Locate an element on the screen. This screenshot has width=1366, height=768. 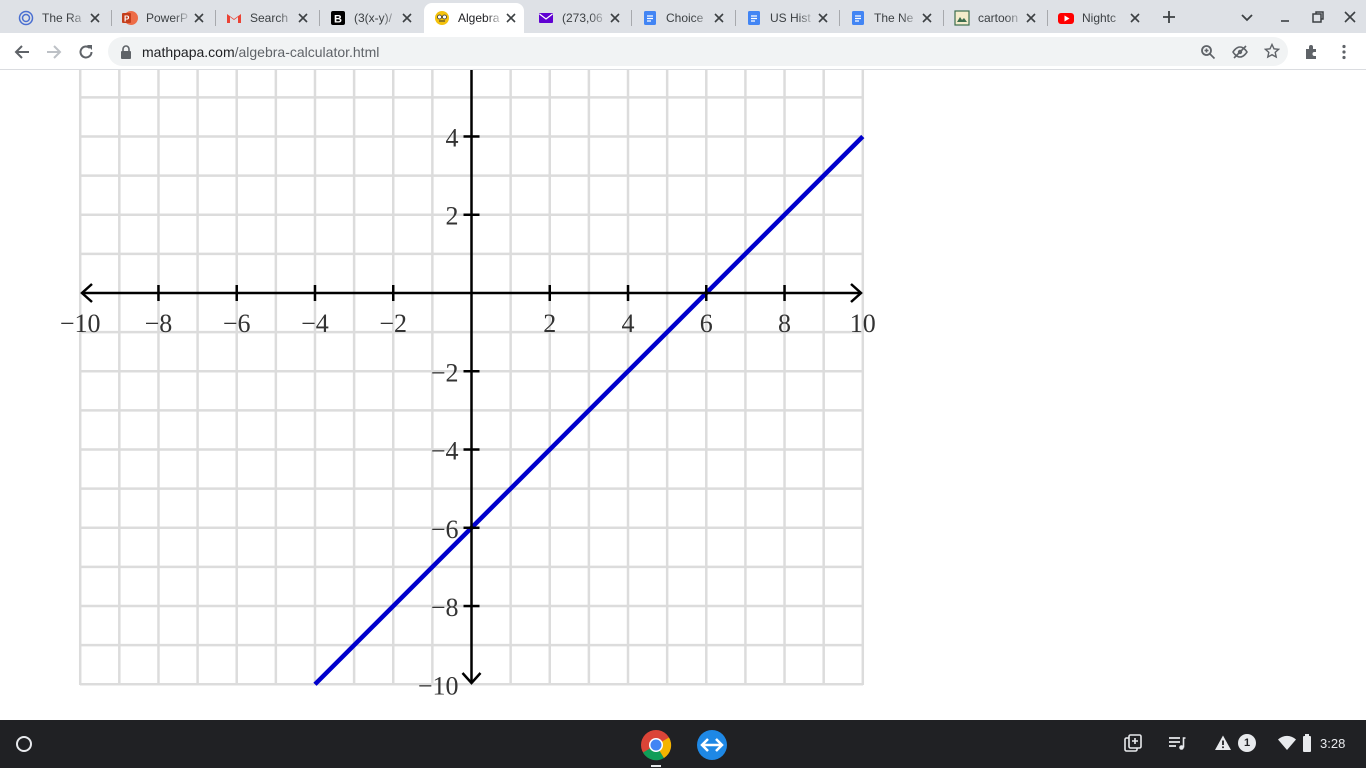
new-tab-button is located at coordinates (1169, 17).